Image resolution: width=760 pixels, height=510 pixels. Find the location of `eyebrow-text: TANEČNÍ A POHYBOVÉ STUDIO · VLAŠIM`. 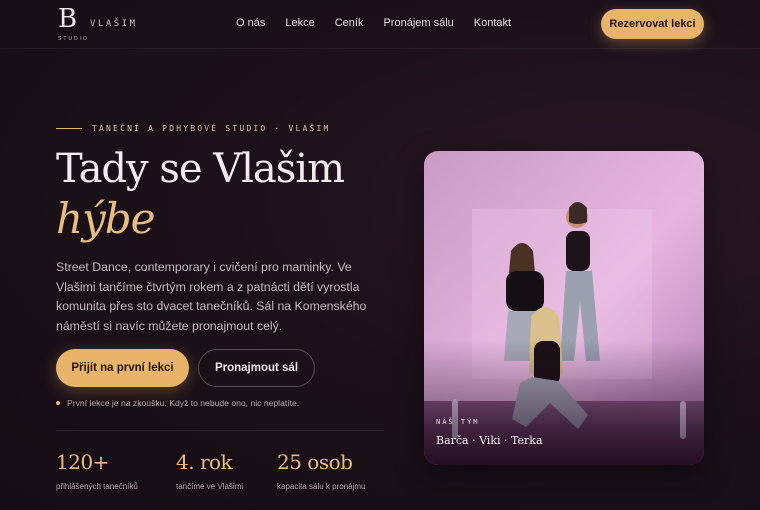

eyebrow-text: TANEČNÍ A POHYBOVÉ STUDIO · VLAŠIM is located at coordinates (211, 128).